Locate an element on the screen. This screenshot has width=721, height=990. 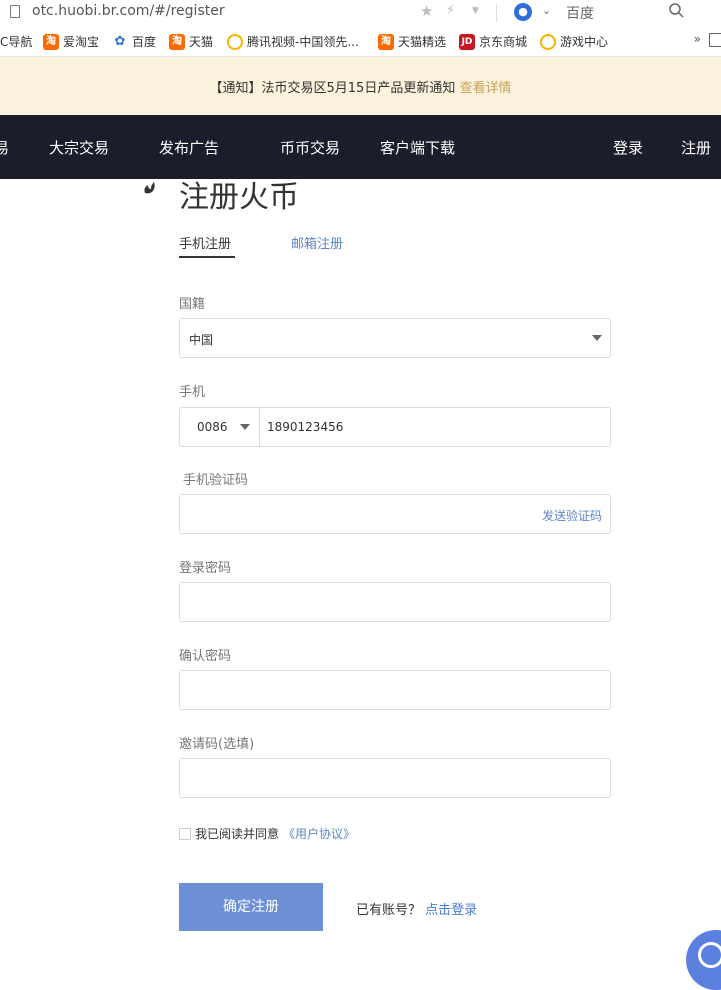
tab-phone-register: 手机注册 is located at coordinates (205, 242).